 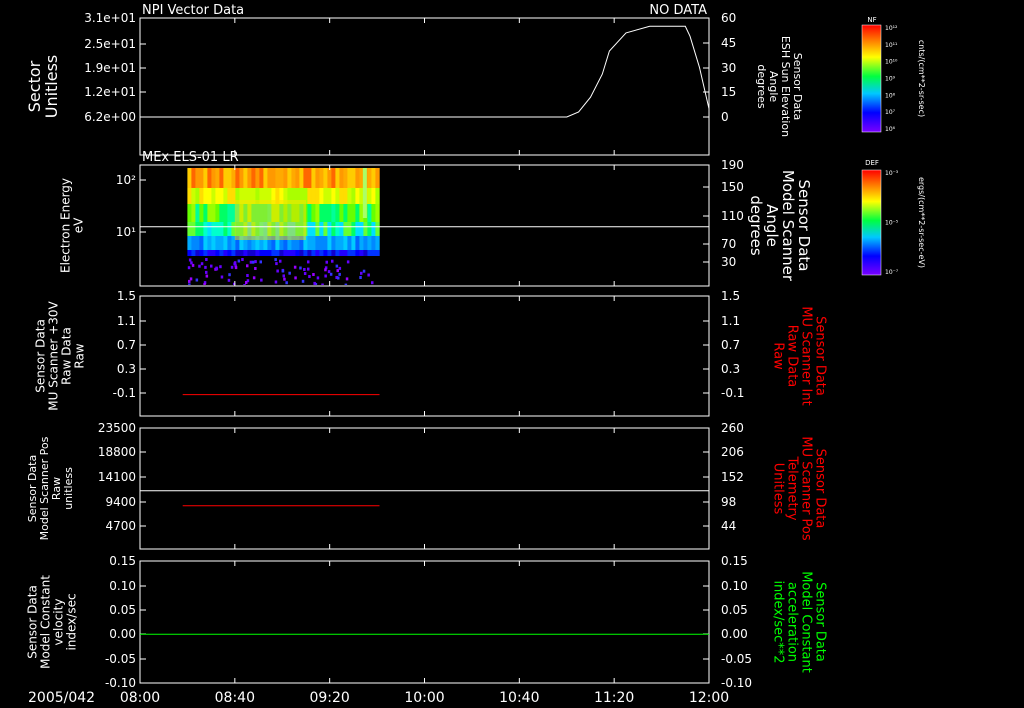 What do you see at coordinates (734, 634) in the screenshot?
I see `y-tick-label-right: 0.00` at bounding box center [734, 634].